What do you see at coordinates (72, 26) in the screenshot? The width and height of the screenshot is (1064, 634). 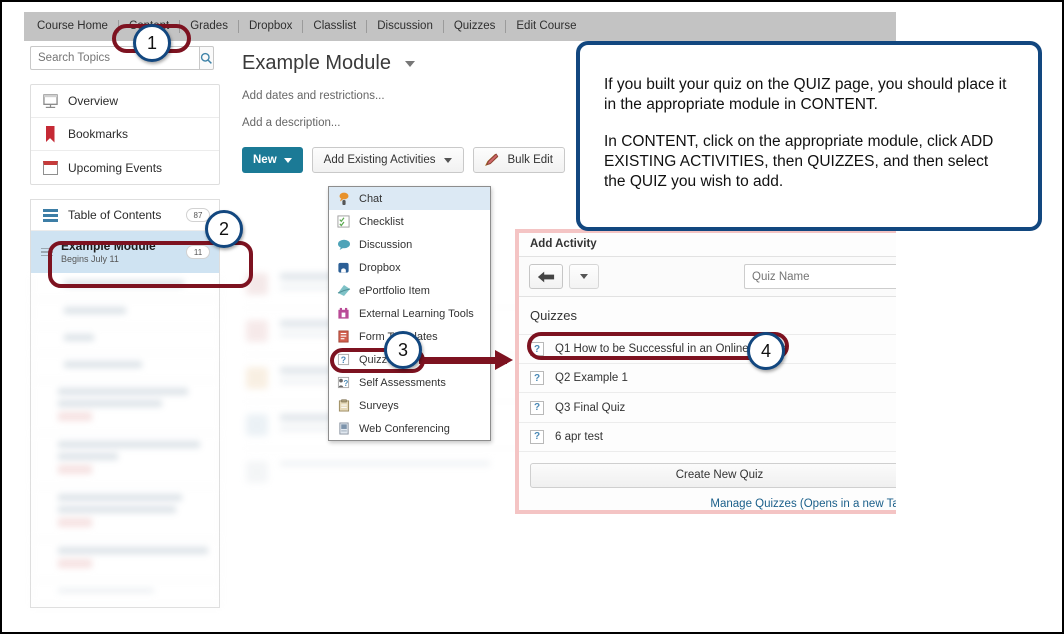 I see `nav-item-course-home: Course Home` at bounding box center [72, 26].